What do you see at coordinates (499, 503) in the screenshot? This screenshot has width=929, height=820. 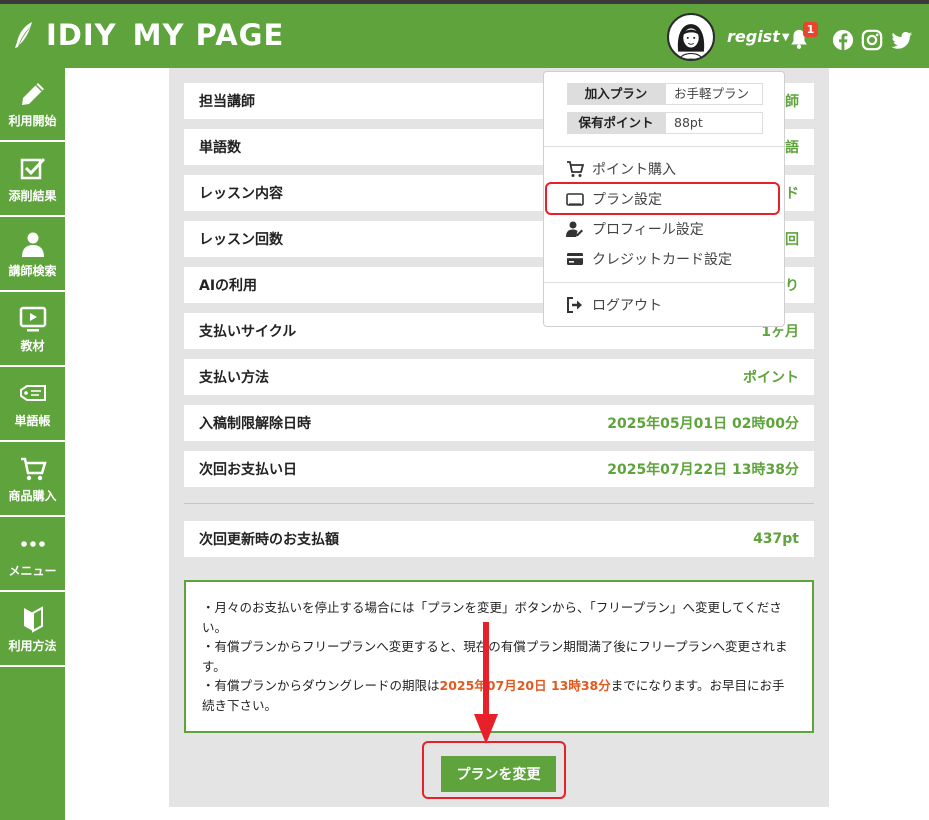 I see `section-divider` at bounding box center [499, 503].